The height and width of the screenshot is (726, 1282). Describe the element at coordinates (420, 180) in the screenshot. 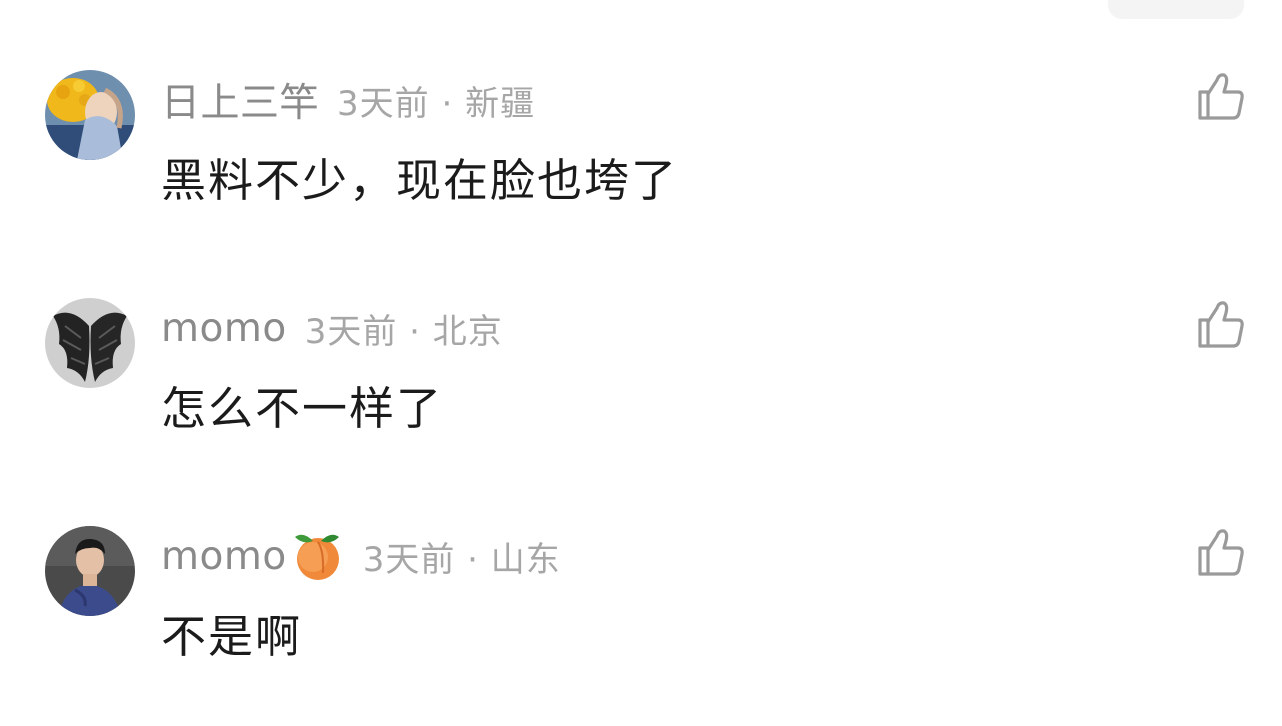

I see `comment-text: 黑料不少，现在脸也垮了` at that location.